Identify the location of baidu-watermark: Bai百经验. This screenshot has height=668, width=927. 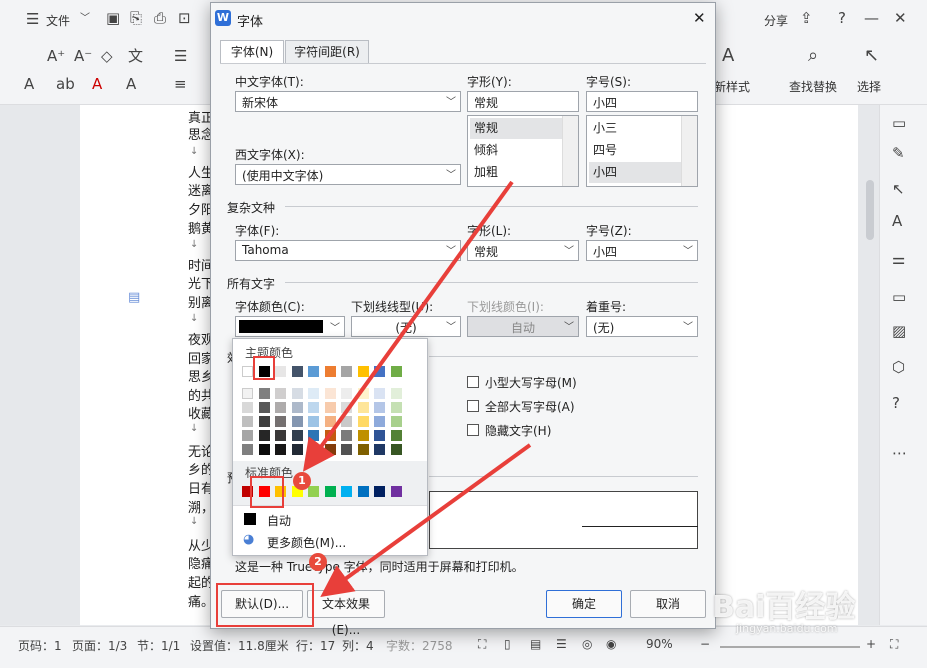
(784, 607).